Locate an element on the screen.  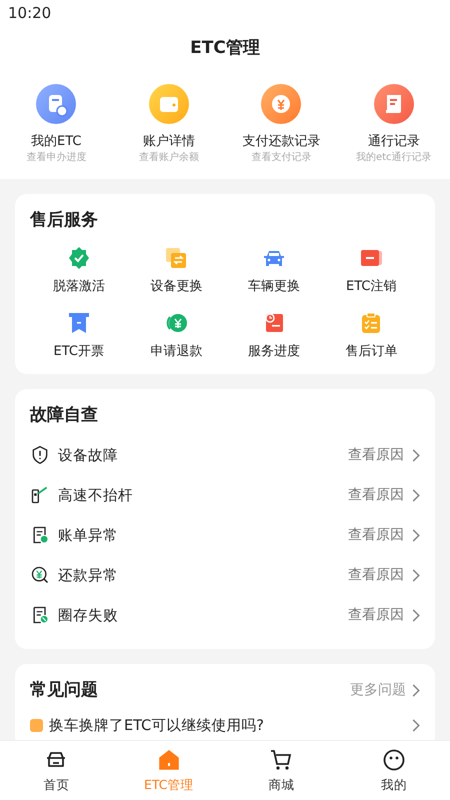
face-icon is located at coordinates (394, 760).